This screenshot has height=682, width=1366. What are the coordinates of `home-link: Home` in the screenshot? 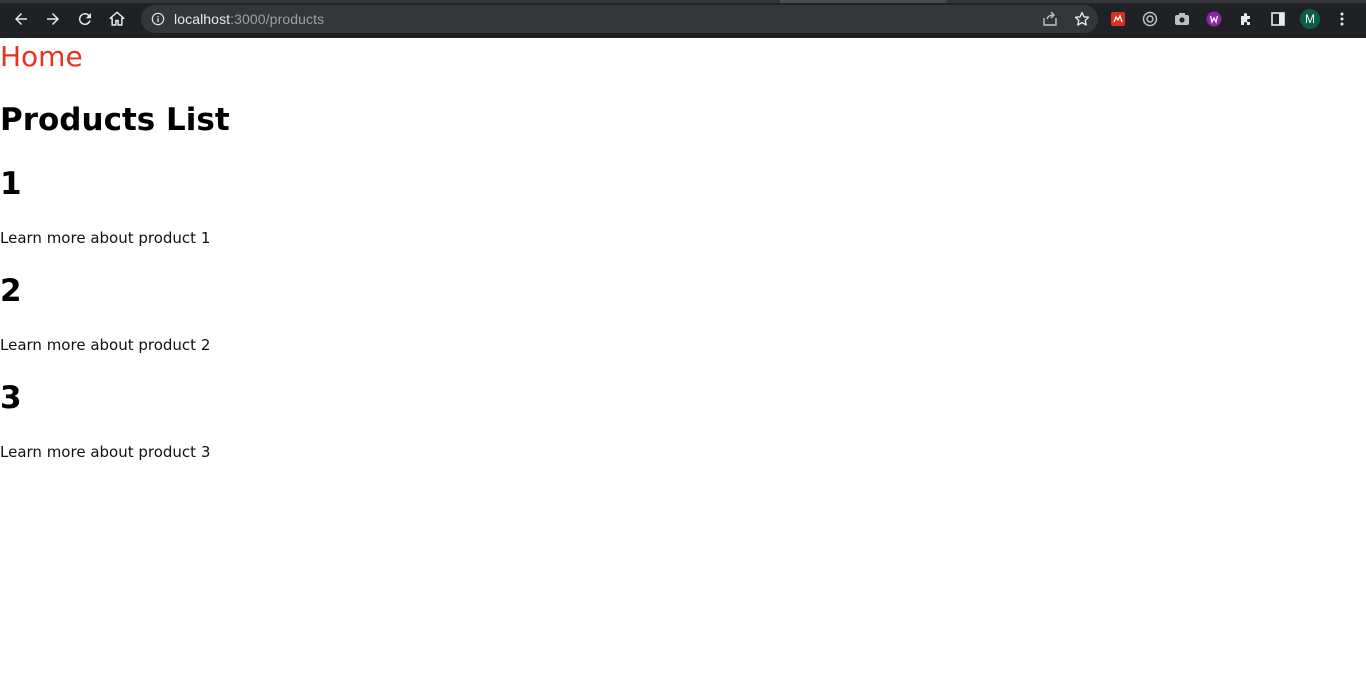 It's located at (41, 56).